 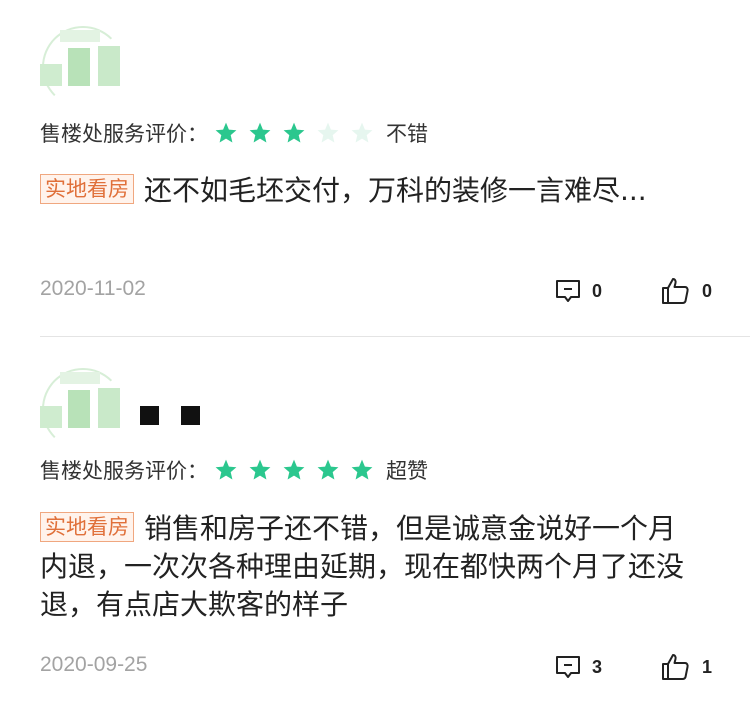 I want to click on like-button: 0, so click(x=686, y=291).